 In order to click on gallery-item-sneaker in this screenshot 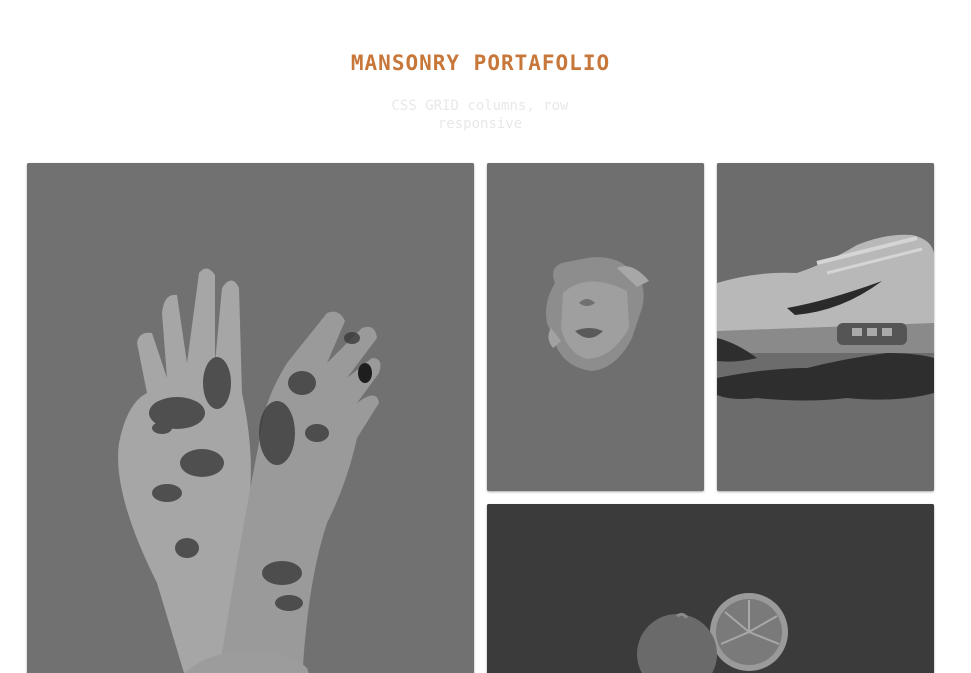, I will do `click(825, 327)`.